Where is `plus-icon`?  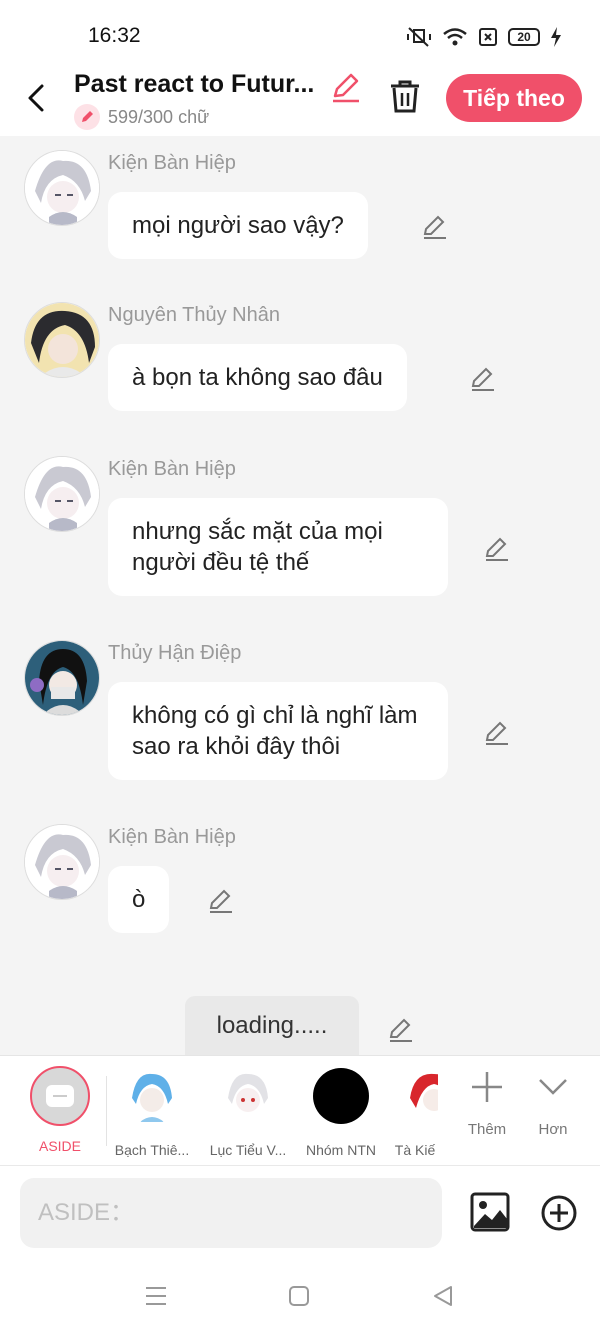
plus-icon is located at coordinates (487, 1087).